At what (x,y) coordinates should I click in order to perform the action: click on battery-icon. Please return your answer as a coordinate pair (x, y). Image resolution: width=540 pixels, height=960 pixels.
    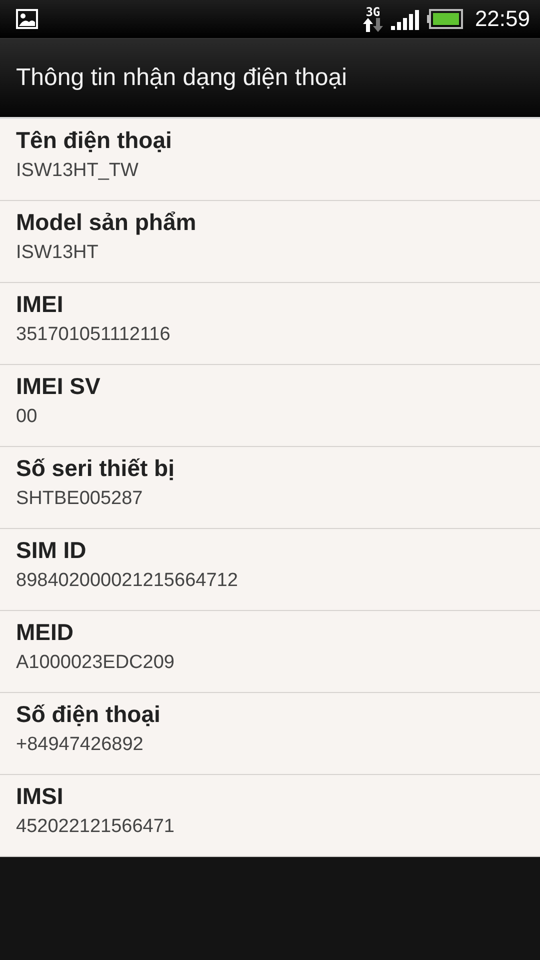
    Looking at the image, I should click on (444, 19).